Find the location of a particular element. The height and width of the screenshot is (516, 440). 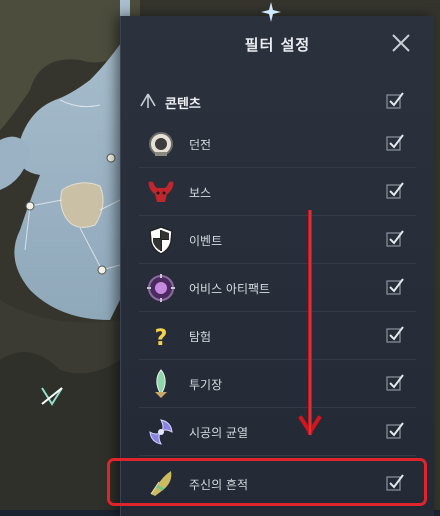

rift-icon is located at coordinates (161, 432).